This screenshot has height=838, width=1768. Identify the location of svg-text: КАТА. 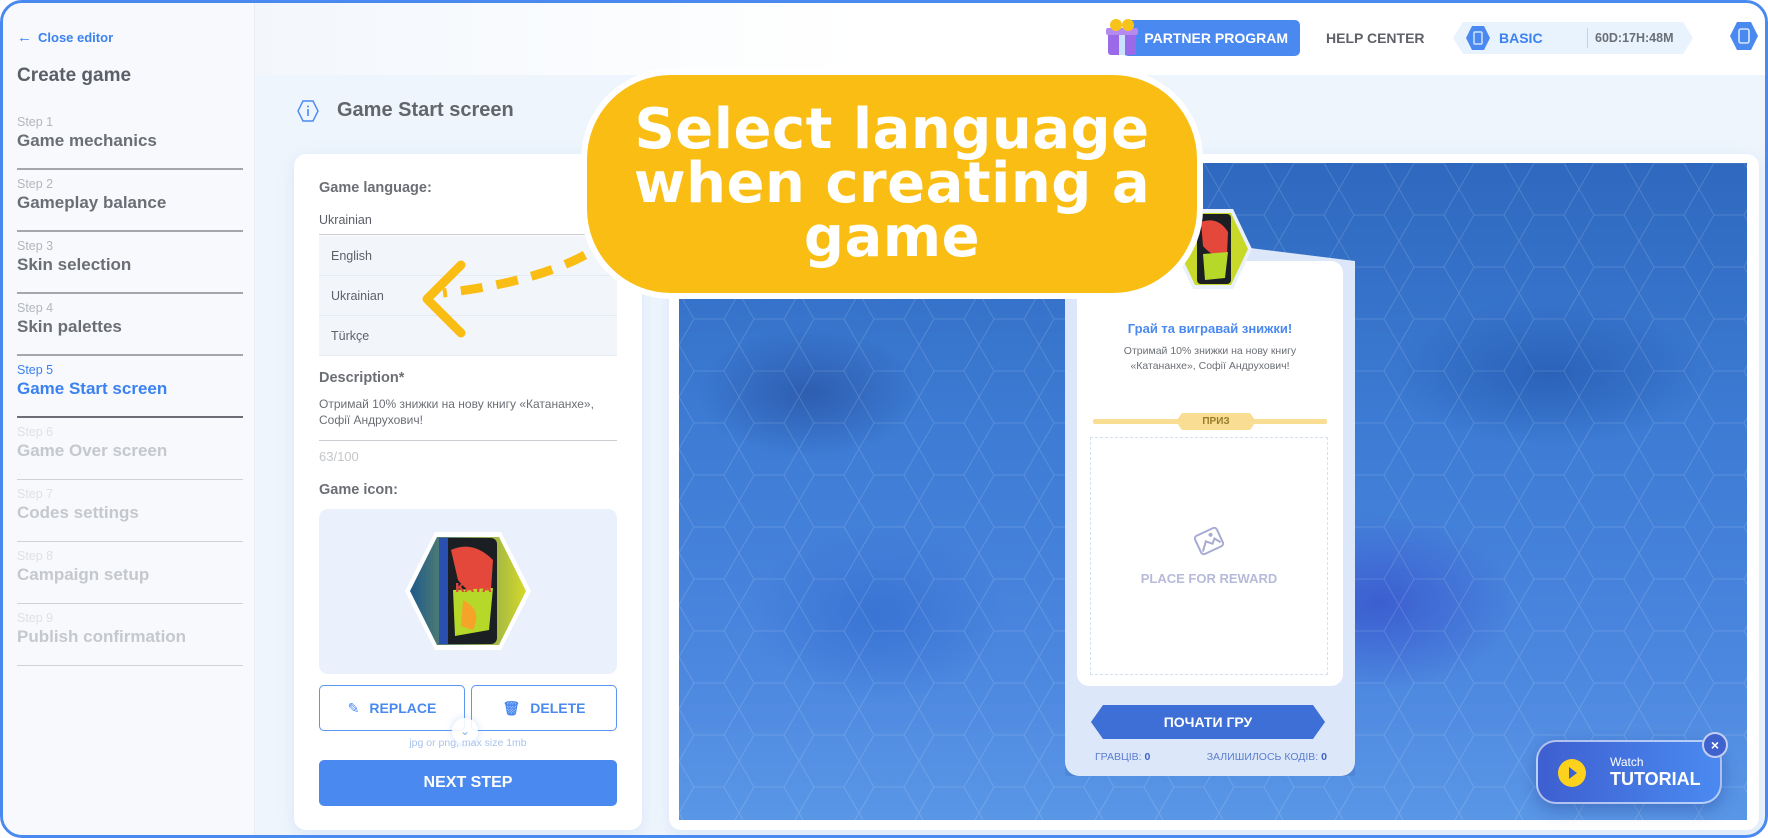
(473, 588).